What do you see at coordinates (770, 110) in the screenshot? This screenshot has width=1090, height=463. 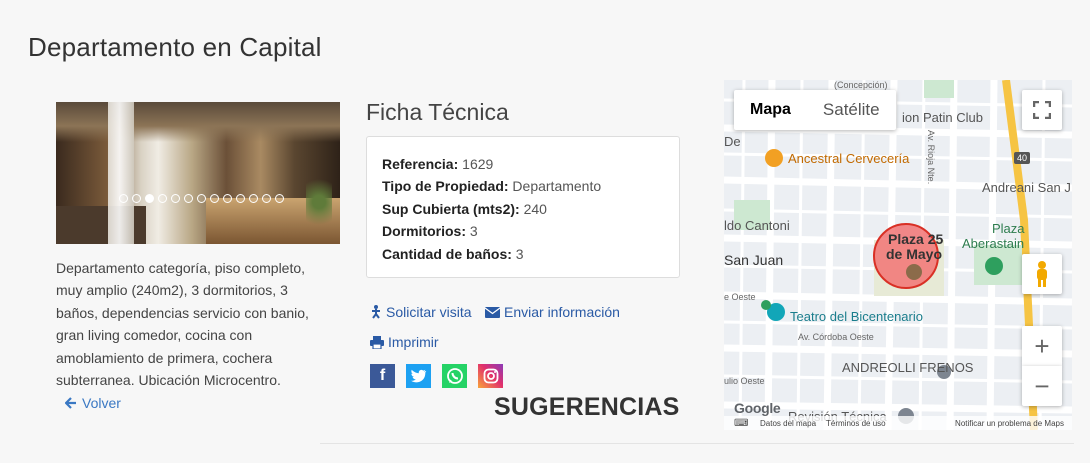 I see `map-type-map-button: Mapa` at bounding box center [770, 110].